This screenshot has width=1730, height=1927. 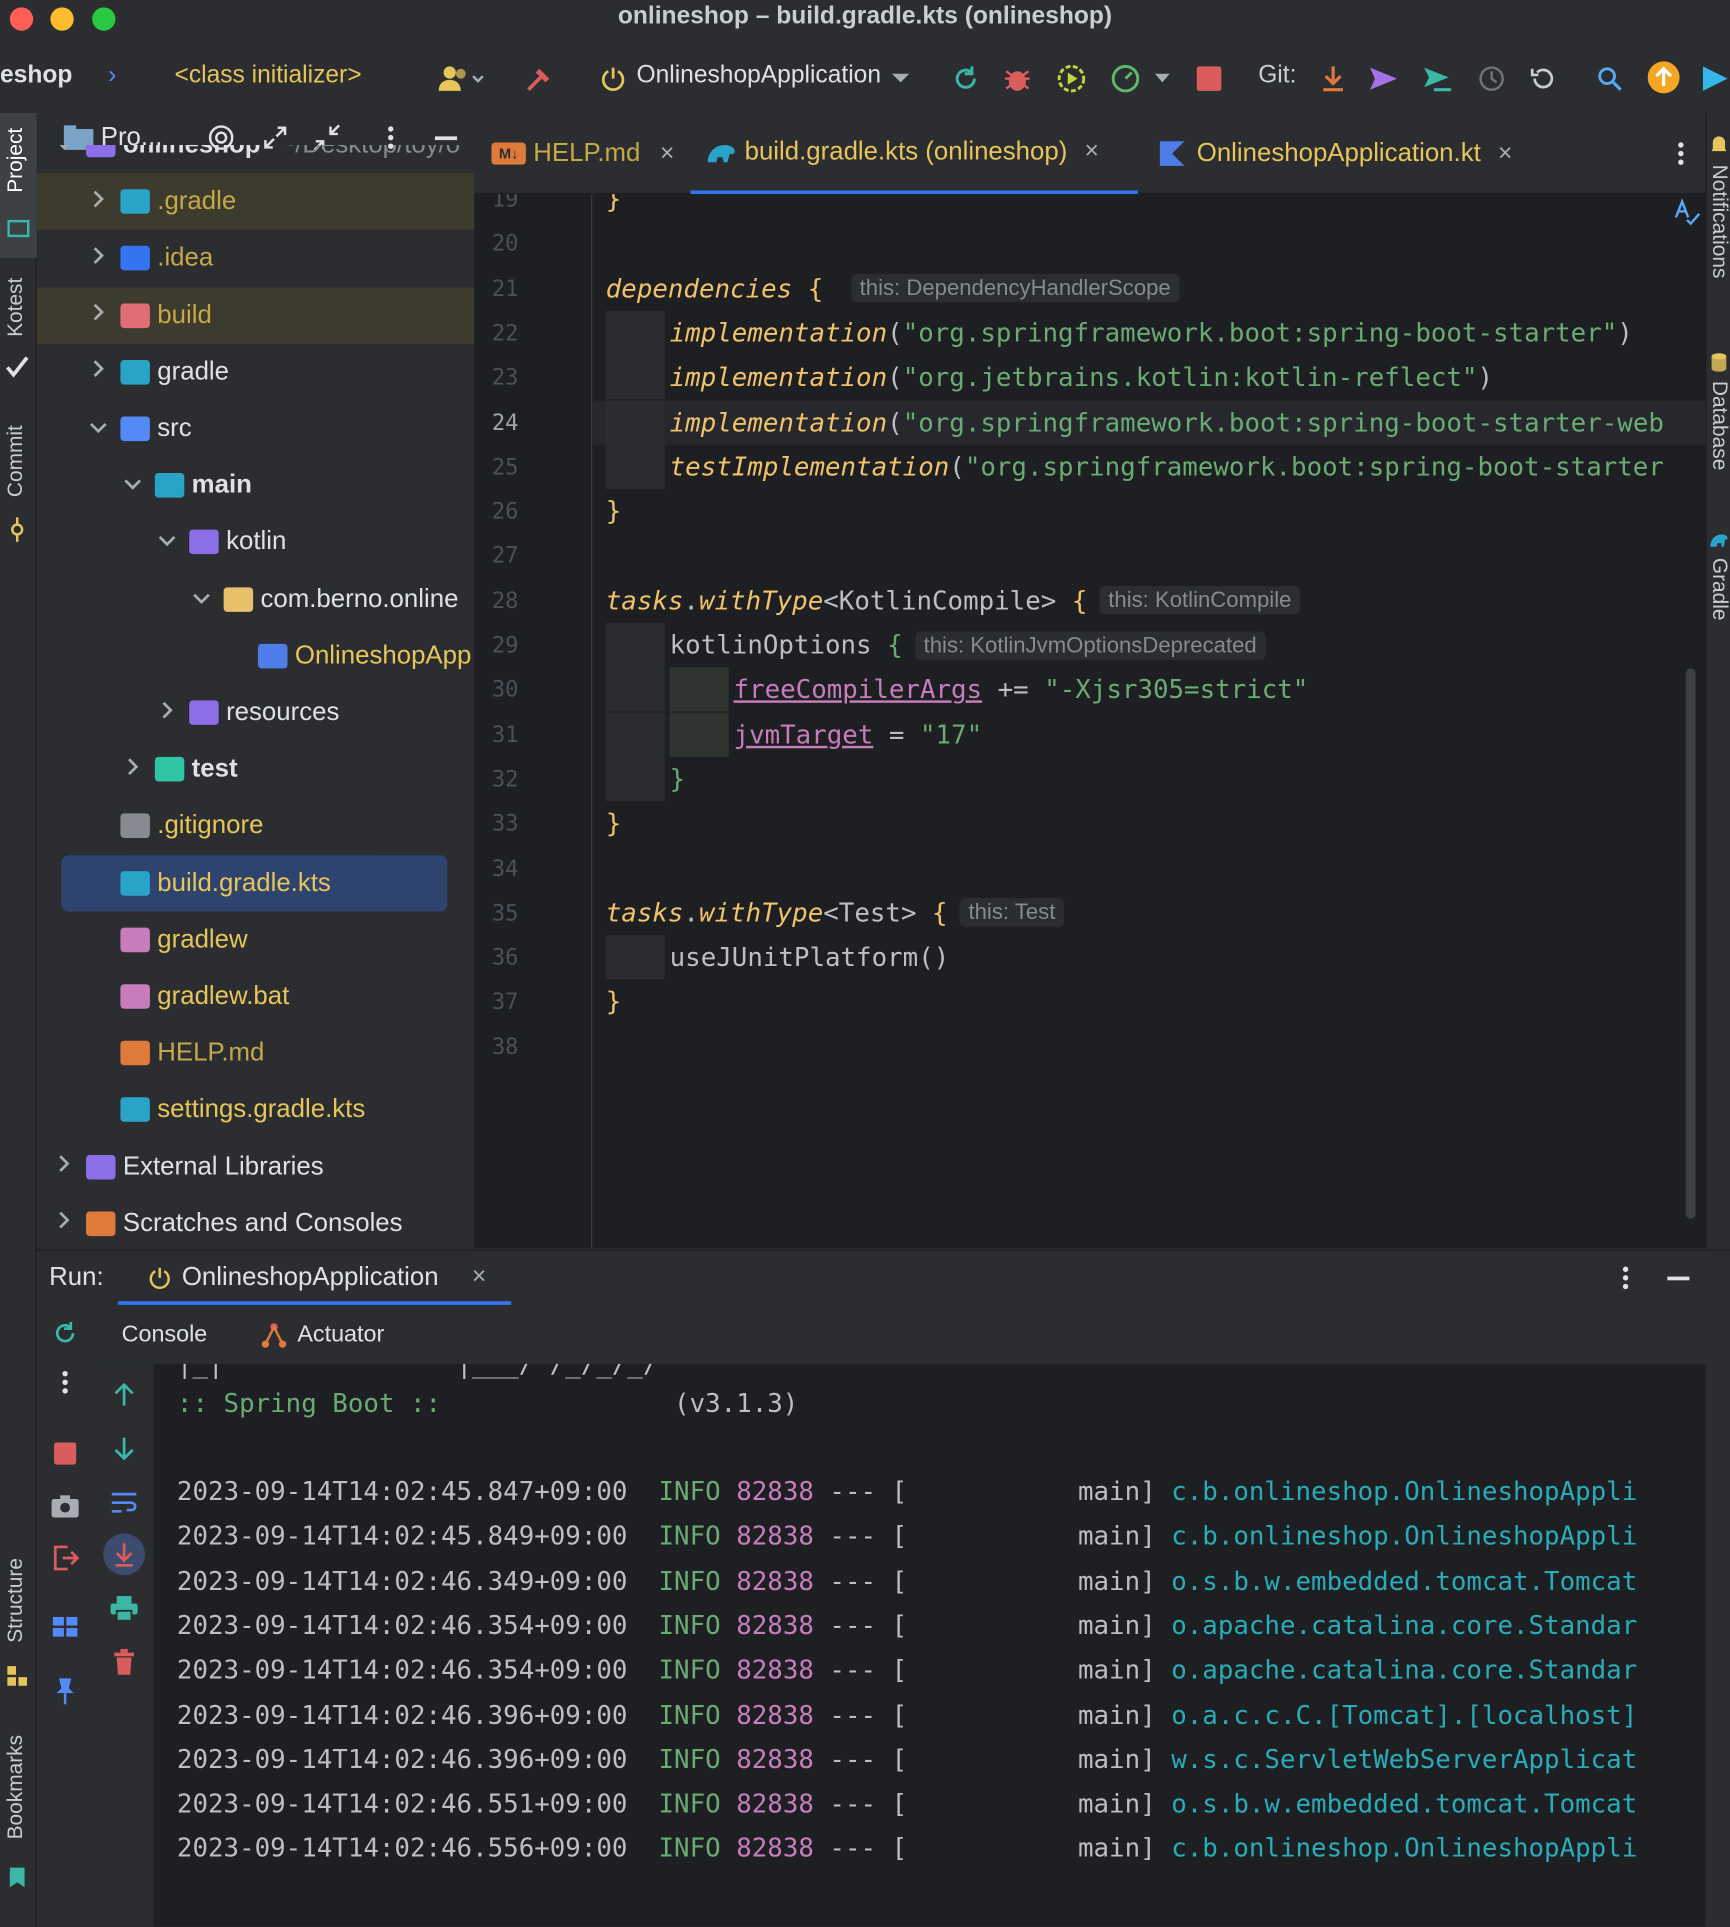 What do you see at coordinates (165, 1335) in the screenshot?
I see `console-tab: Console` at bounding box center [165, 1335].